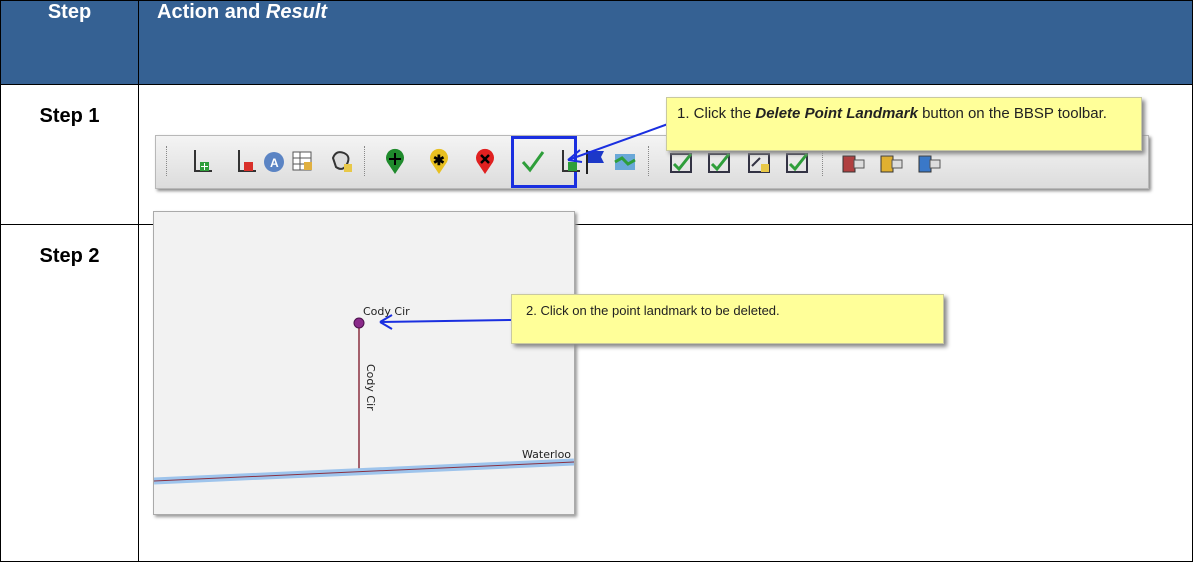 This screenshot has width=1193, height=562. Describe the element at coordinates (395, 162) in the screenshot. I see `add-point-landmark-icon` at that location.